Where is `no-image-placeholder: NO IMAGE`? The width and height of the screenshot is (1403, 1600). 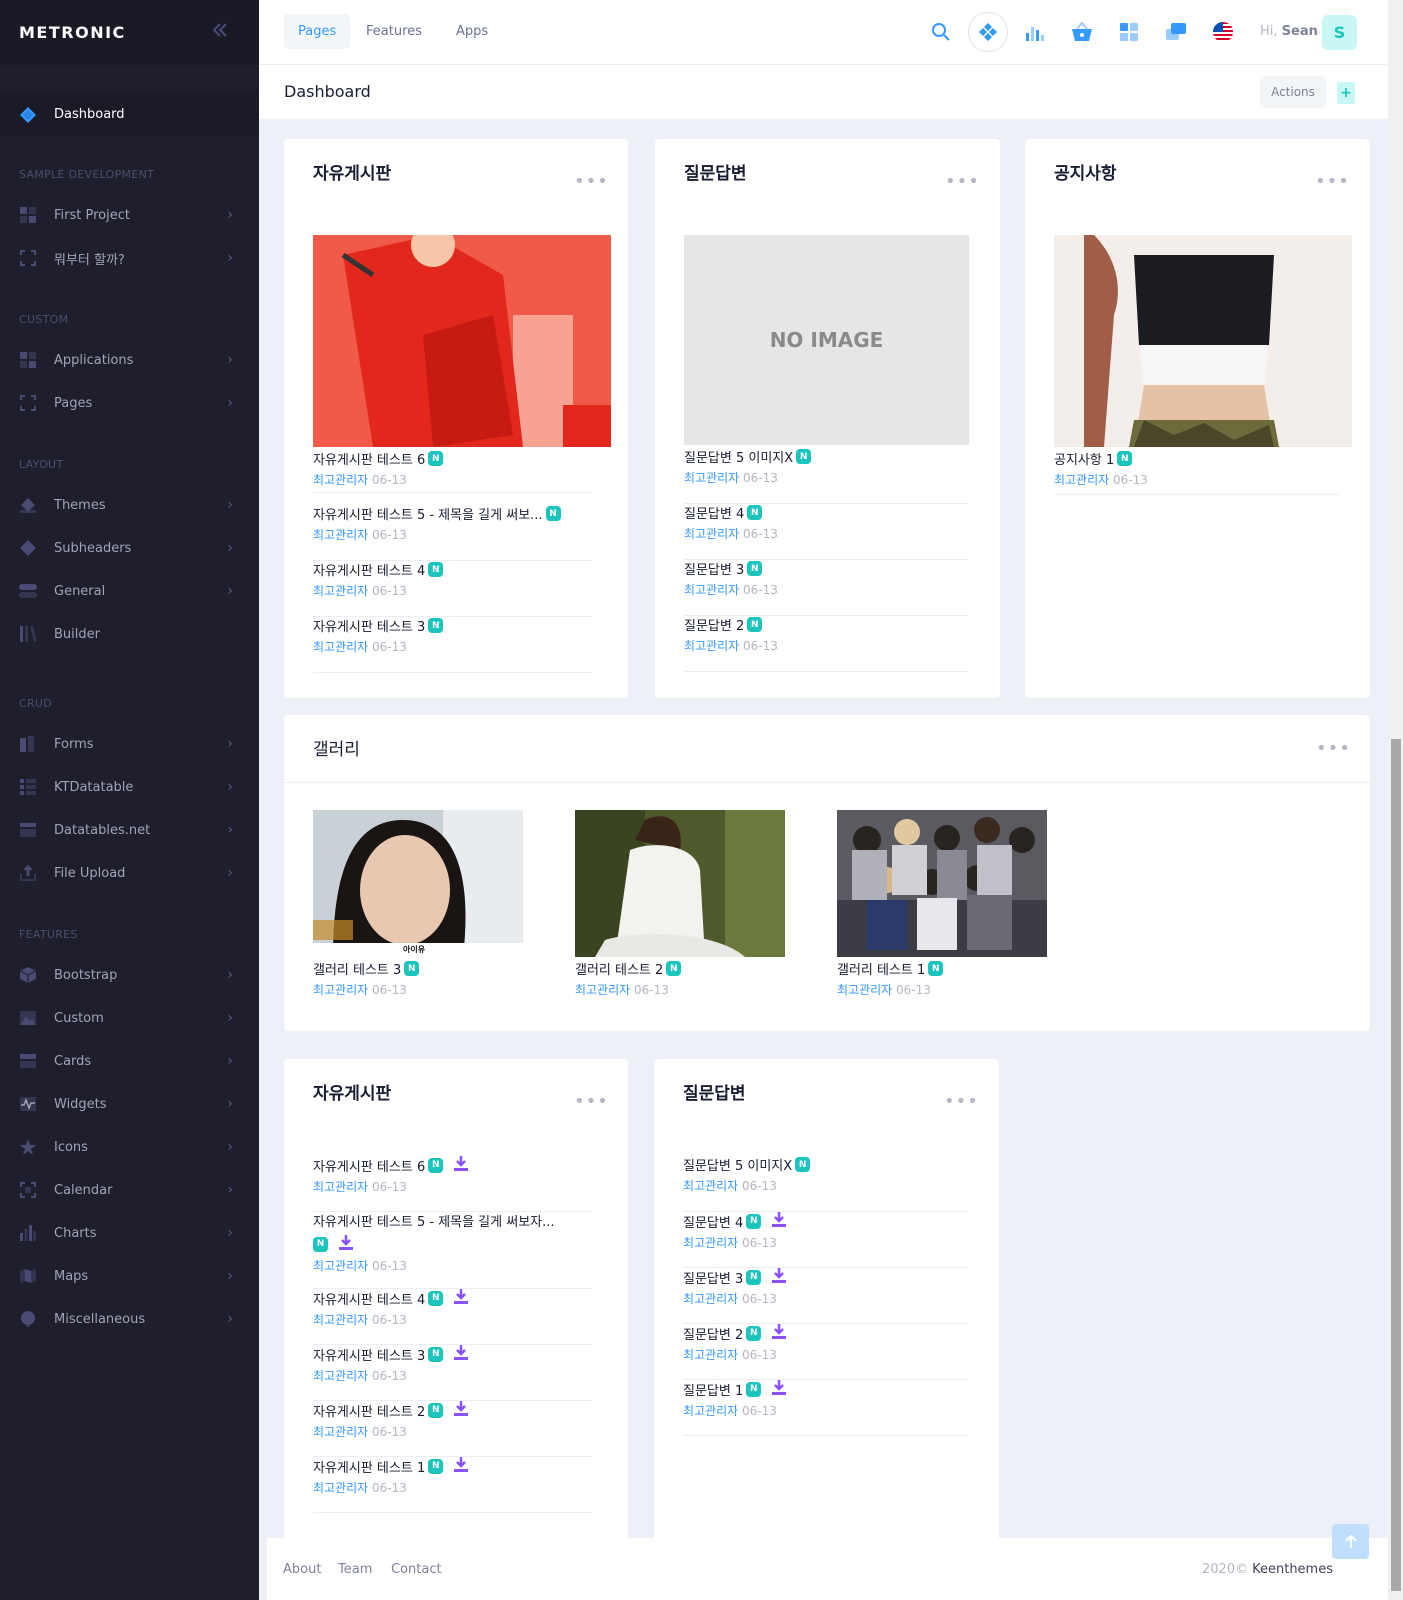 no-image-placeholder: NO IMAGE is located at coordinates (826, 340).